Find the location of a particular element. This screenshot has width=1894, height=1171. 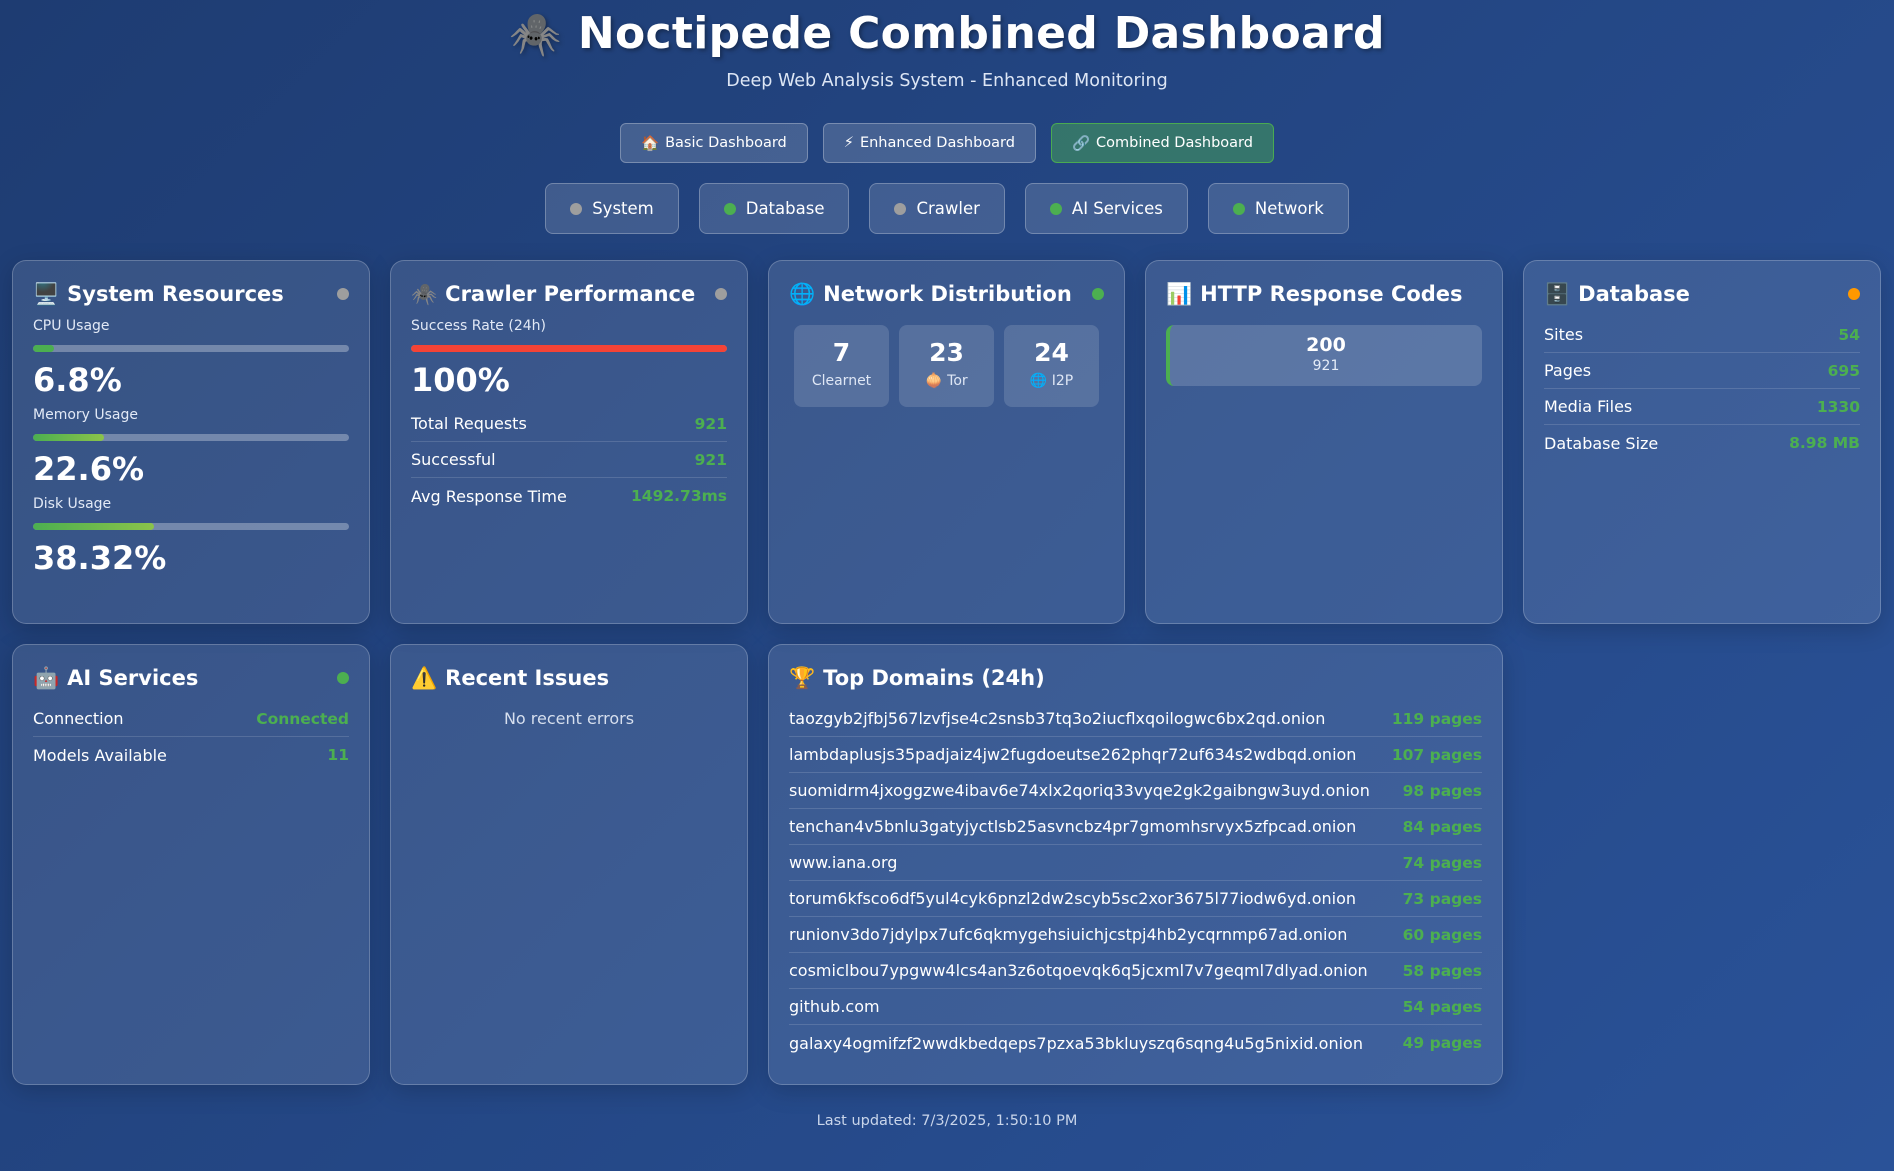

card-title-text: Crawler Performance is located at coordinates (570, 294).